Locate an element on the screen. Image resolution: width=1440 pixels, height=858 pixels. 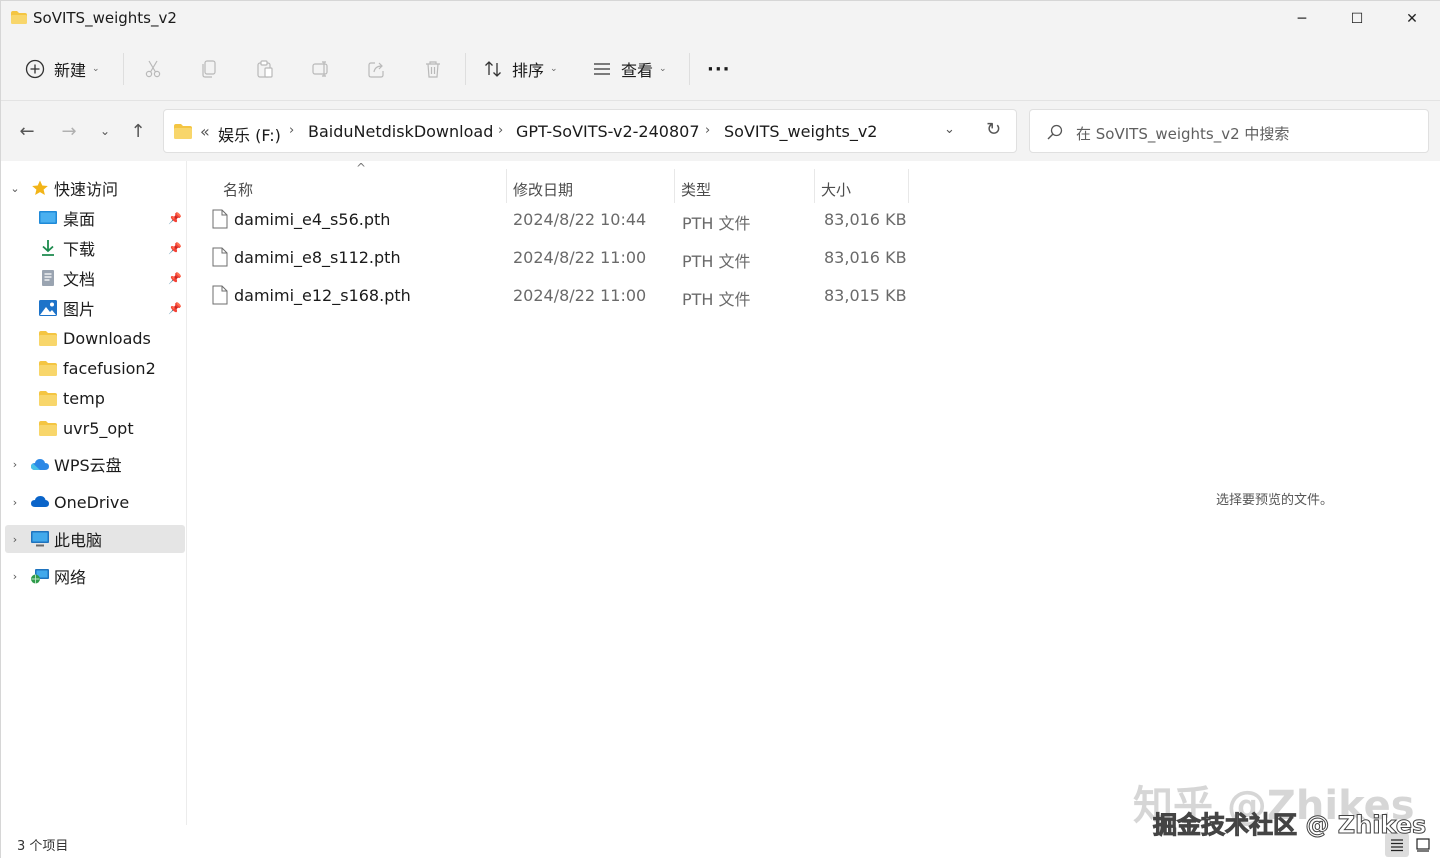
preview-pane-message: 选择要预览的文件。 is located at coordinates (1275, 500).